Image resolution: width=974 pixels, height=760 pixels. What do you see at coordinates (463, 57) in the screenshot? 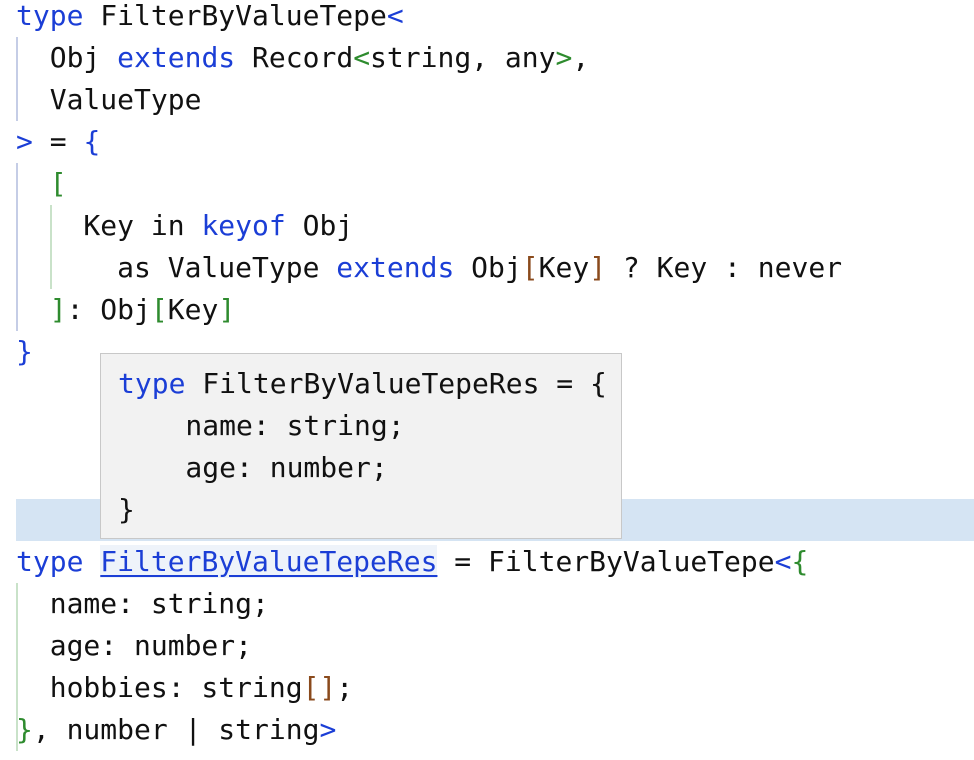
I see `code-token: string, any` at bounding box center [463, 57].